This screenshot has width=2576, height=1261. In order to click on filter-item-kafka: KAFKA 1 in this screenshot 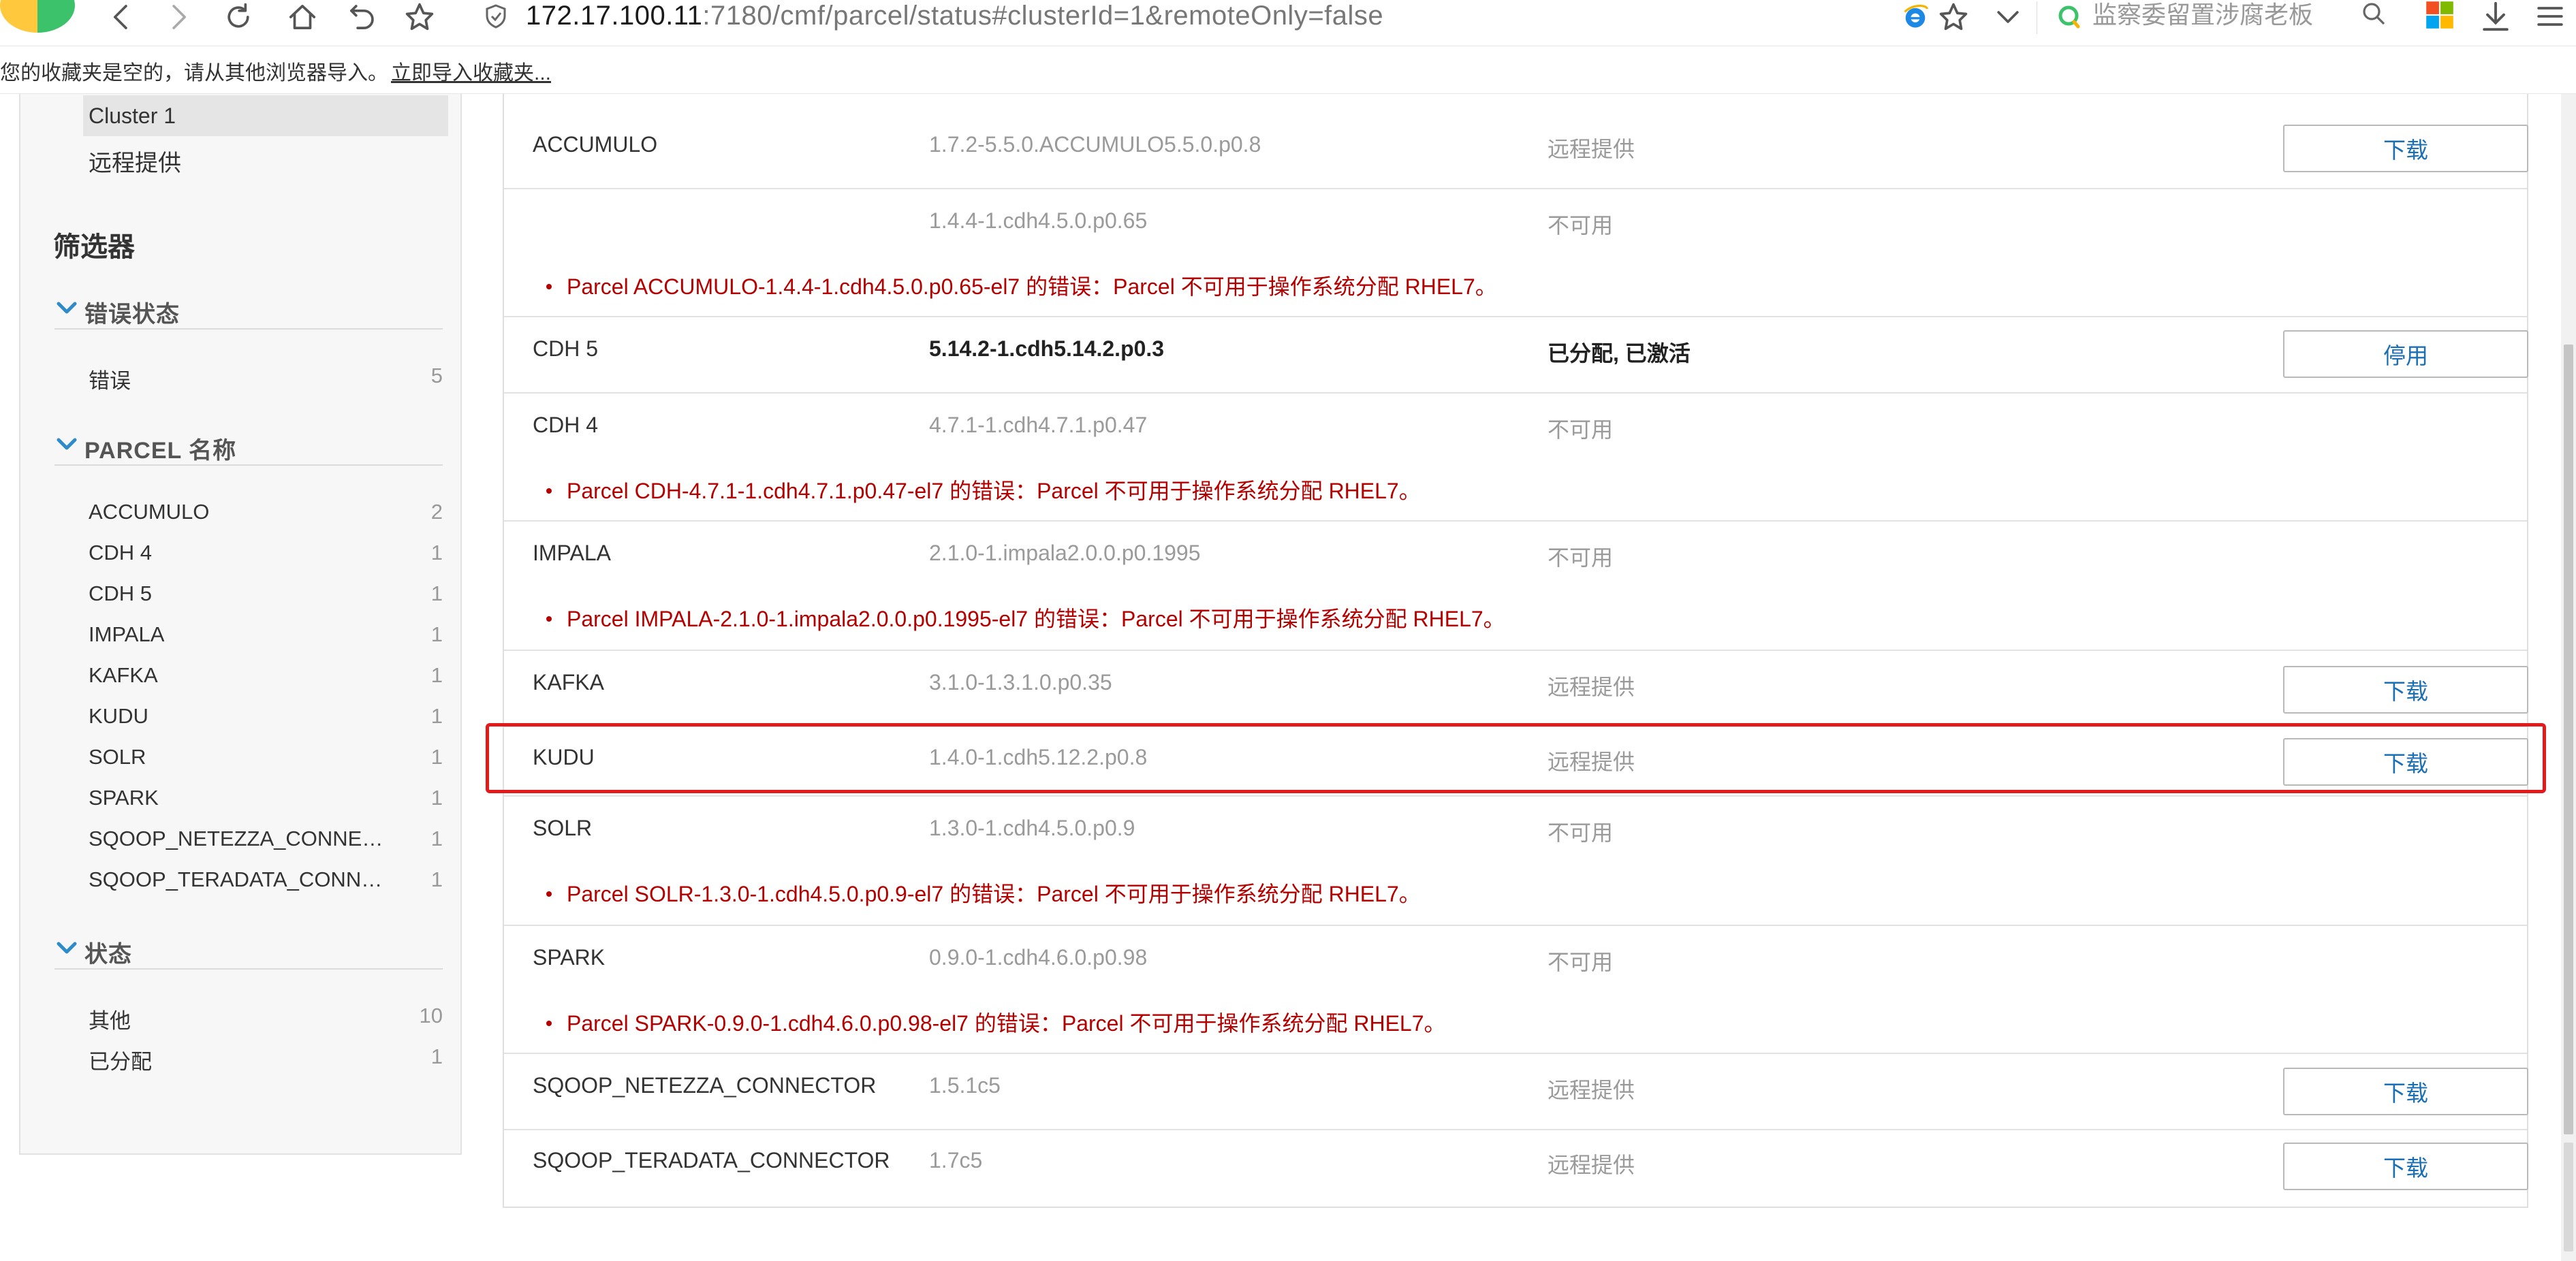, I will do `click(266, 675)`.